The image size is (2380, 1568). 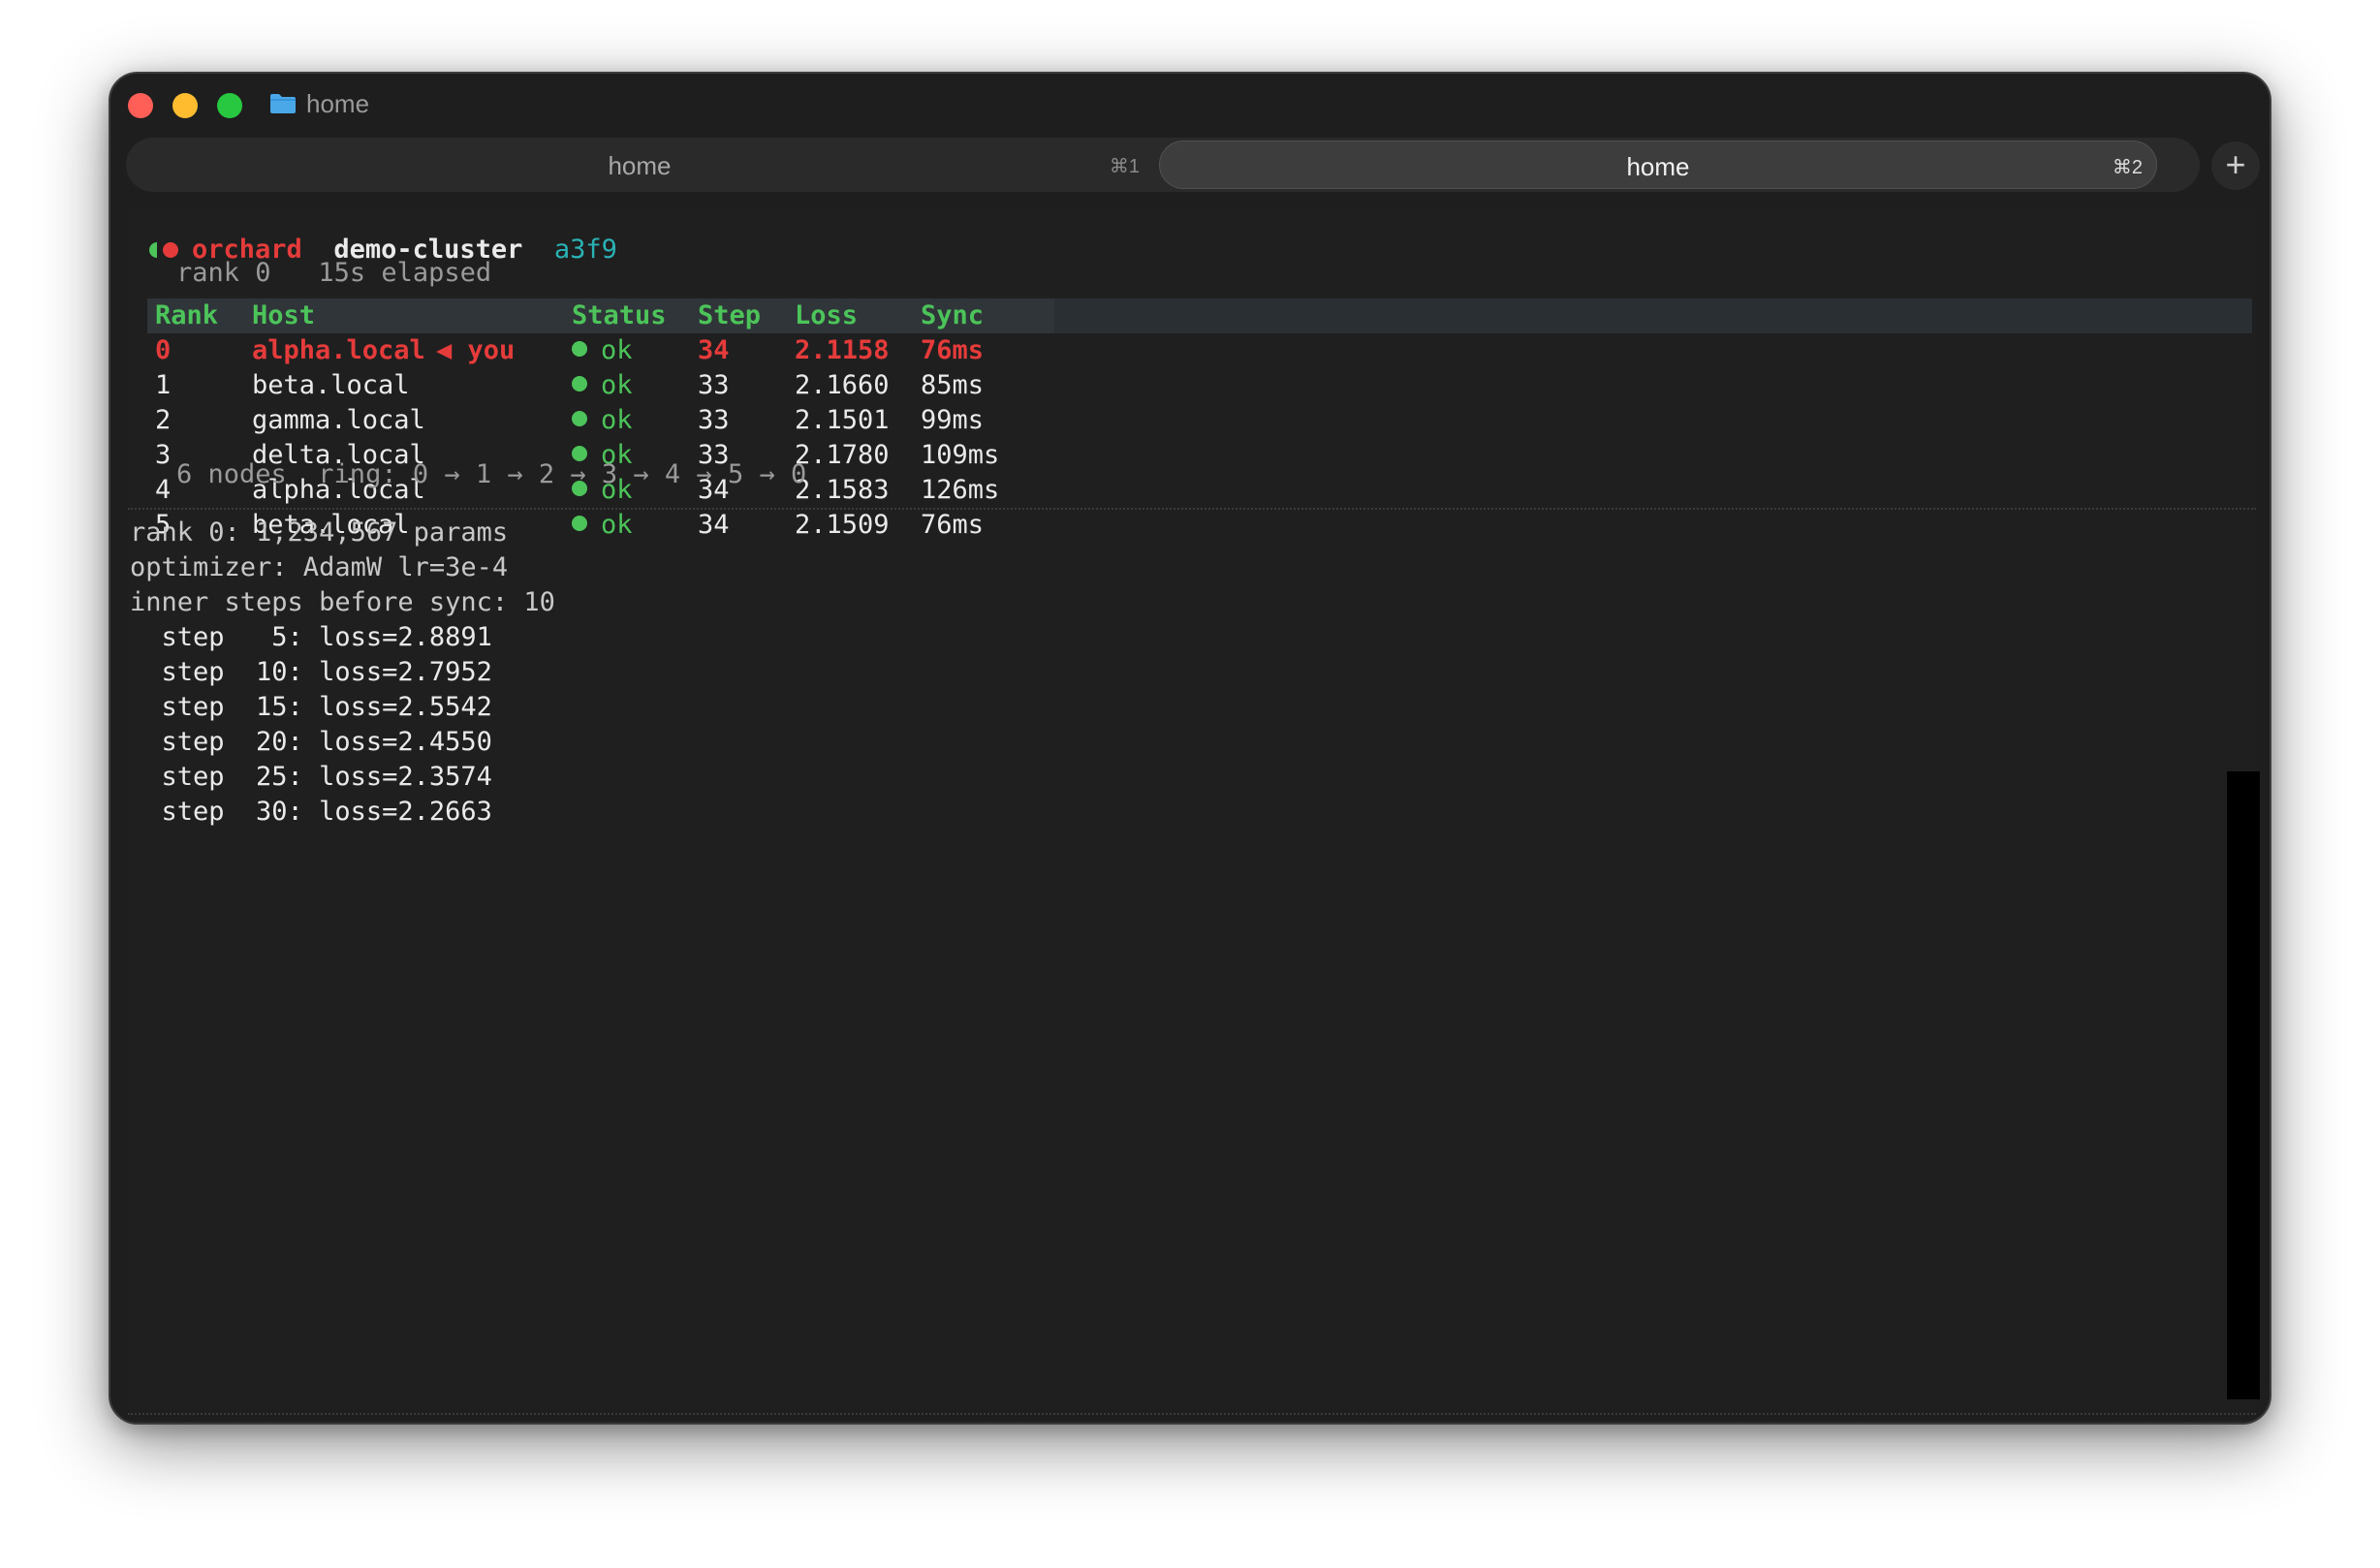 I want to click on tab-bar: home ⌘1 home ⌘2, so click(x=1163, y=165).